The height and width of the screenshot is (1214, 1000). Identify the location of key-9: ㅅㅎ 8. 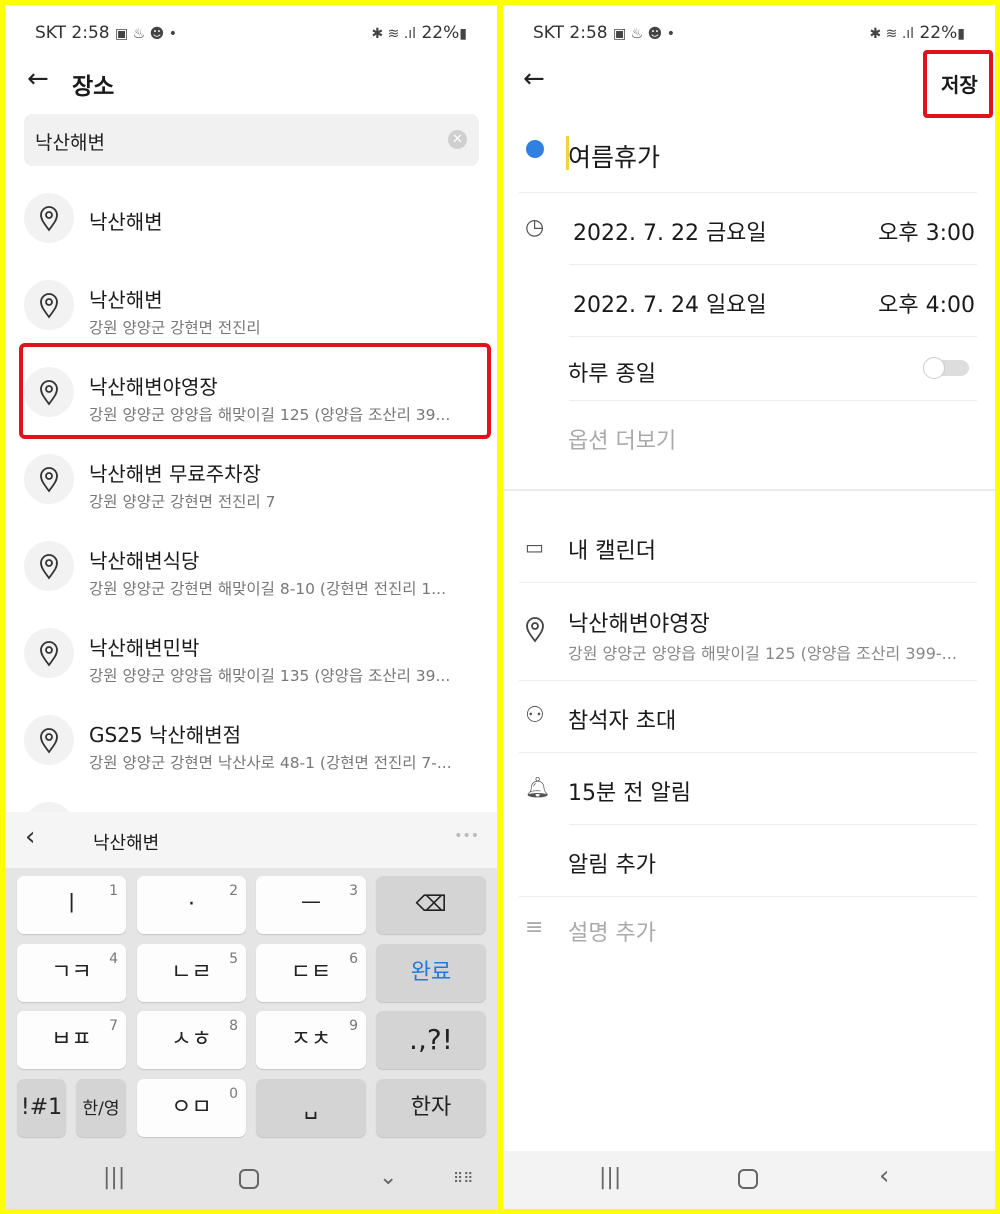
(191, 1040).